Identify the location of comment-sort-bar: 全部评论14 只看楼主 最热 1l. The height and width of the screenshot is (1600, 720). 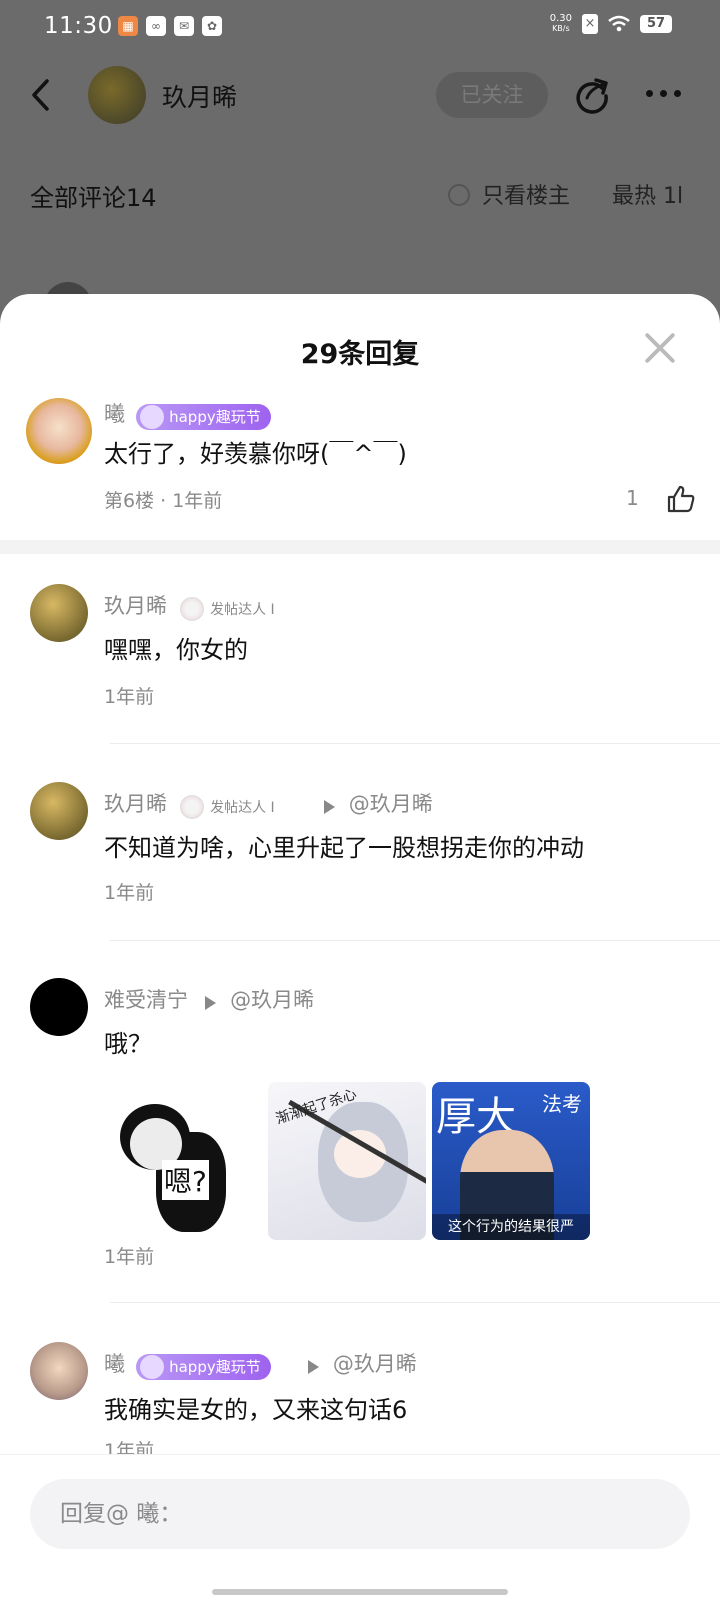
(360, 196).